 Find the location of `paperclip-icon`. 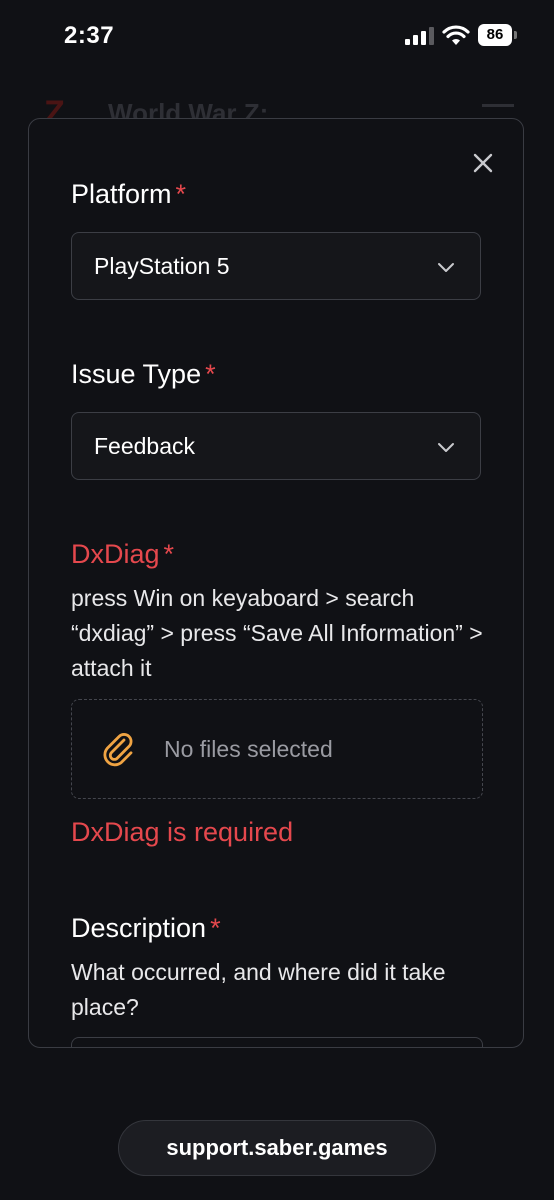

paperclip-icon is located at coordinates (118, 750).